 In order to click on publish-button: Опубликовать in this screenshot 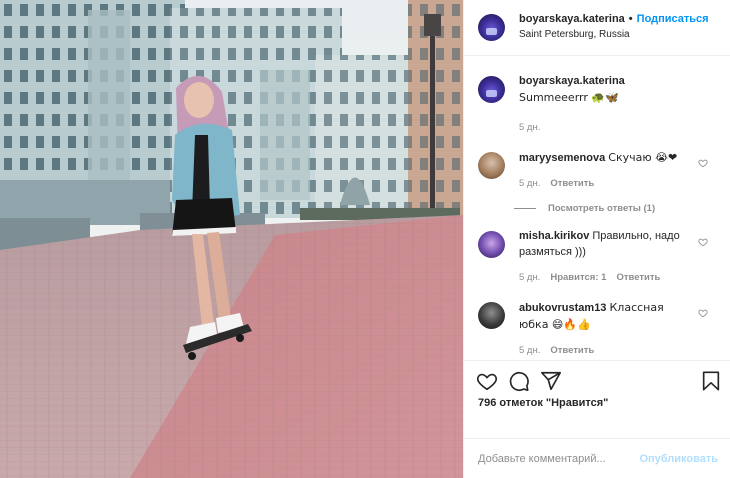, I will do `click(678, 459)`.